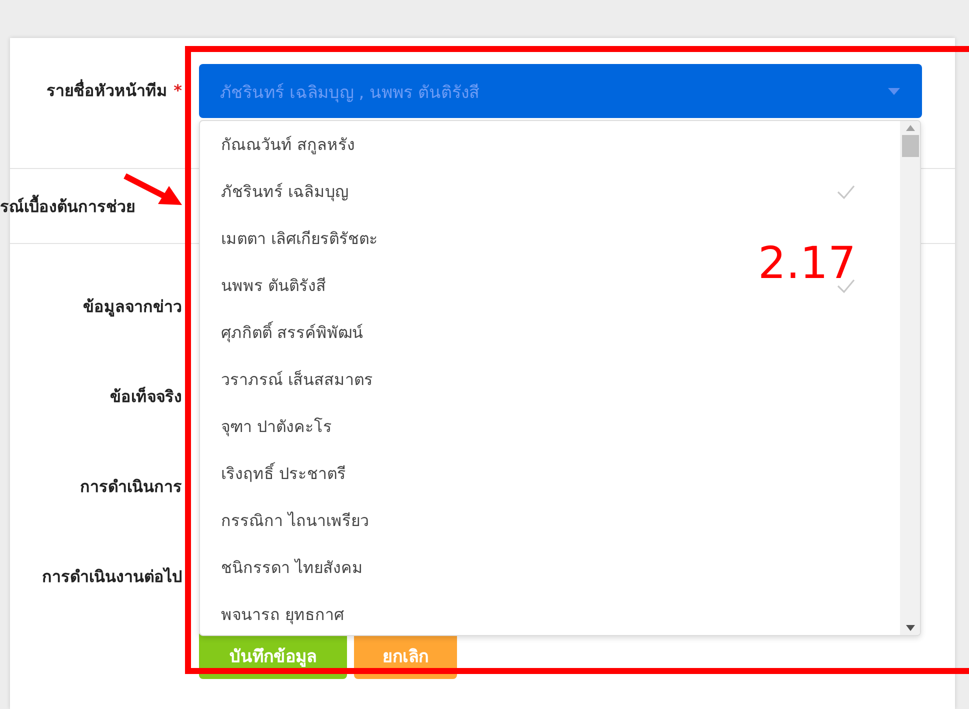 The image size is (969, 709). What do you see at coordinates (178, 91) in the screenshot?
I see `required-mark: *` at bounding box center [178, 91].